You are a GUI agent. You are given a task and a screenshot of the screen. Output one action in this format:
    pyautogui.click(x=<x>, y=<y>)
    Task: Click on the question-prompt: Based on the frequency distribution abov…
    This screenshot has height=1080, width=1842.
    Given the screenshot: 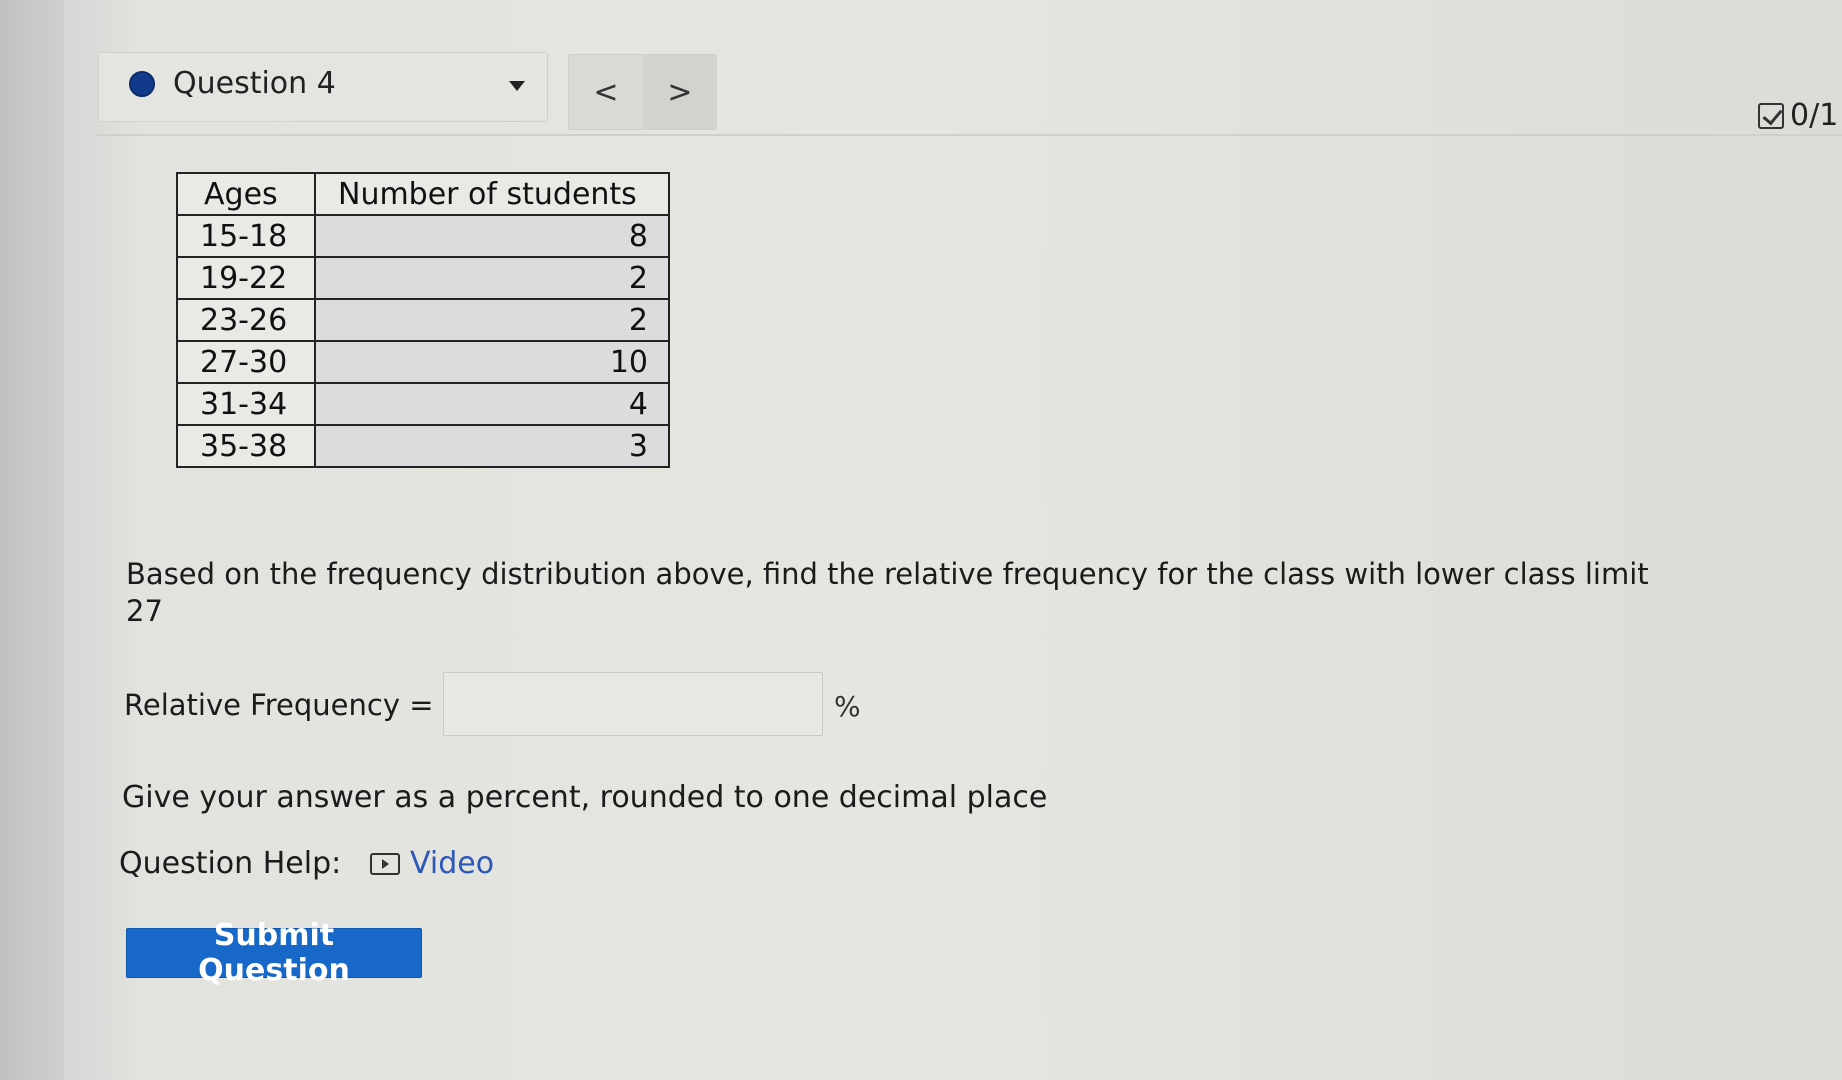 What is the action you would take?
    pyautogui.click(x=887, y=592)
    